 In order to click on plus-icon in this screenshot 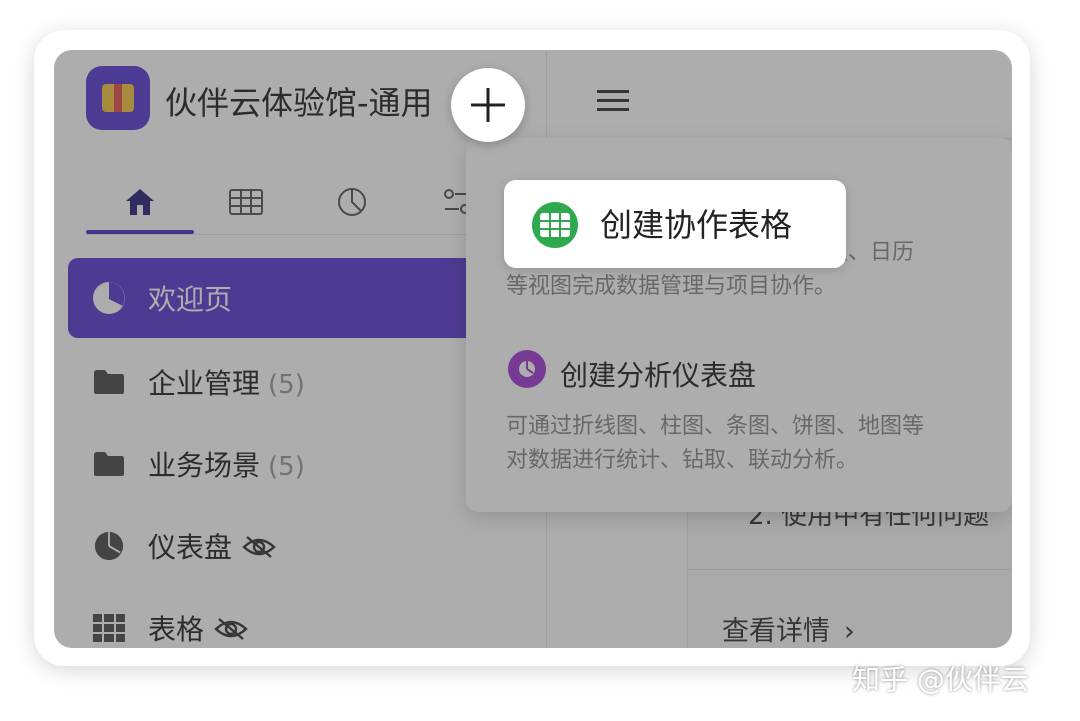, I will do `click(488, 105)`.